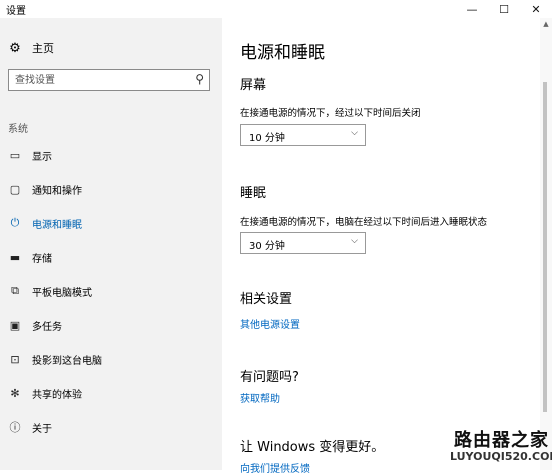 This screenshot has height=475, width=552. I want to click on watermark-url: LUYOUQI520.COM, so click(501, 456).